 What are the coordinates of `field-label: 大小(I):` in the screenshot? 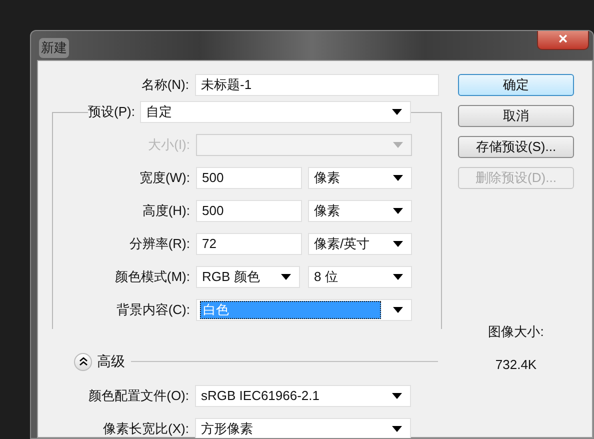 It's located at (169, 145).